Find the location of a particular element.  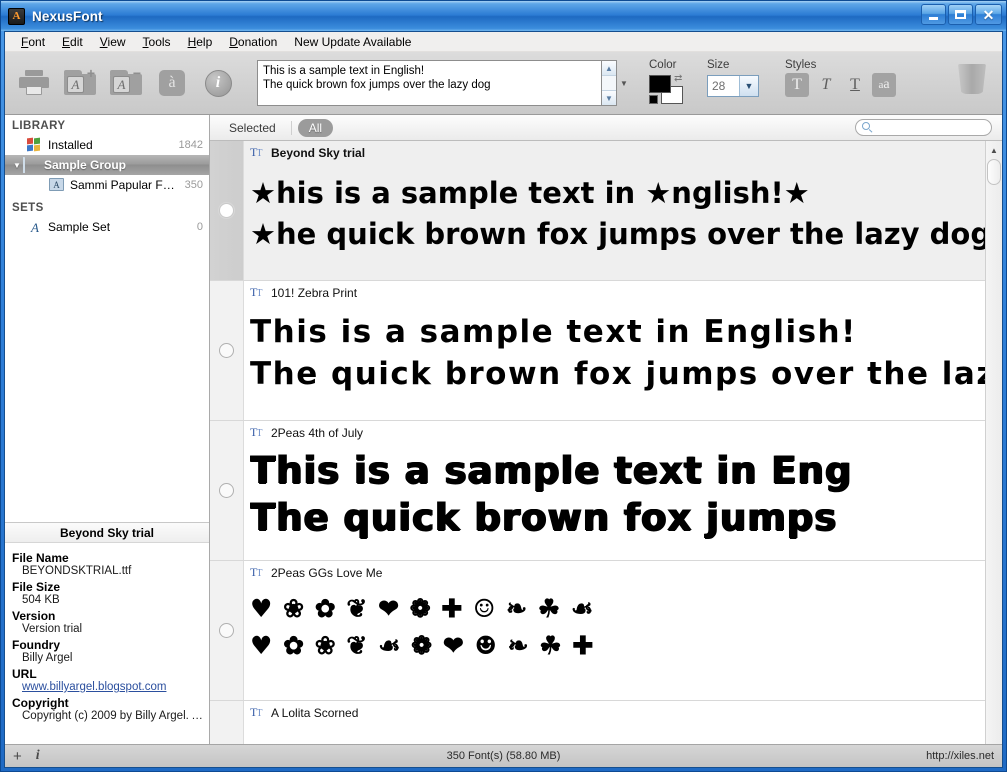

info-key-url: URL is located at coordinates (24, 674).